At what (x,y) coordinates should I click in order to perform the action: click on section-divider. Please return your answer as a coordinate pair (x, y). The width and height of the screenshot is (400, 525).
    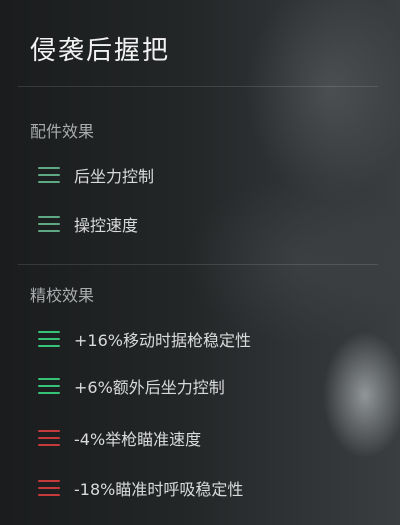
    Looking at the image, I should click on (198, 264).